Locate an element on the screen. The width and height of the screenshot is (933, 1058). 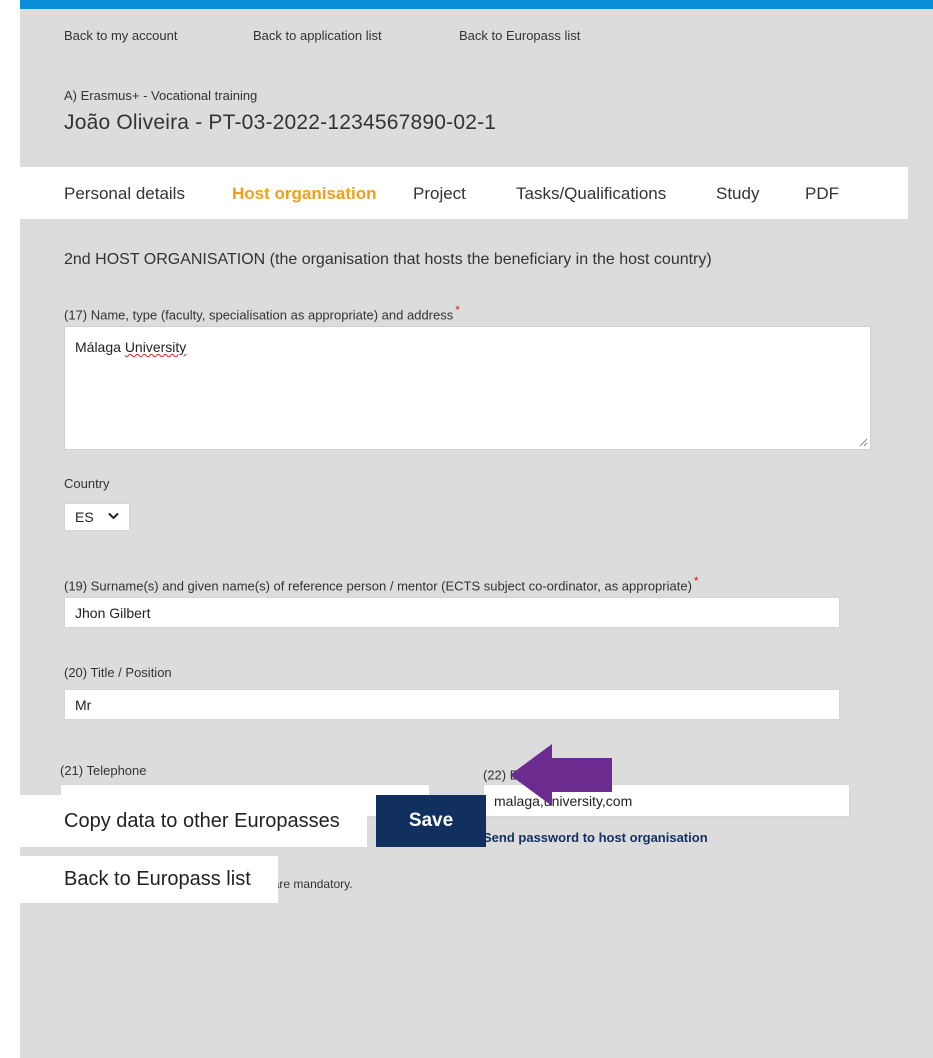
resize-handle-icon is located at coordinates (863, 442).